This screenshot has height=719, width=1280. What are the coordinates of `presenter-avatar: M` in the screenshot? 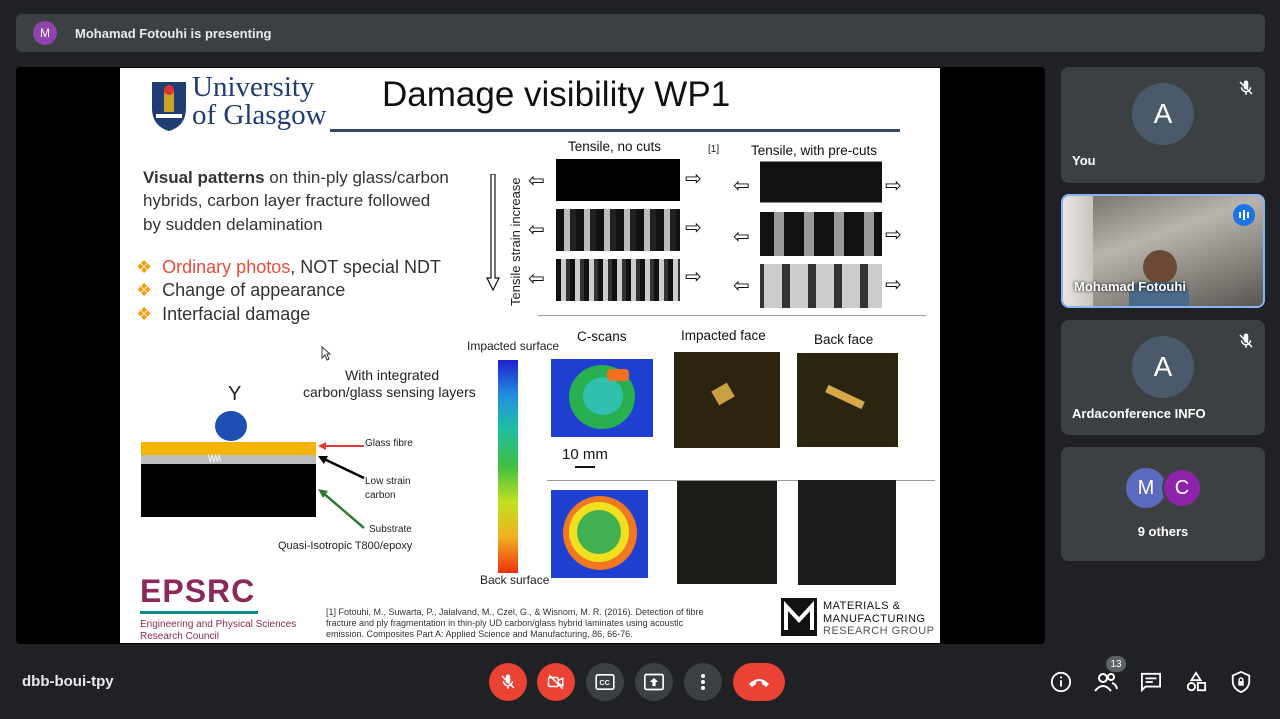 It's located at (45, 33).